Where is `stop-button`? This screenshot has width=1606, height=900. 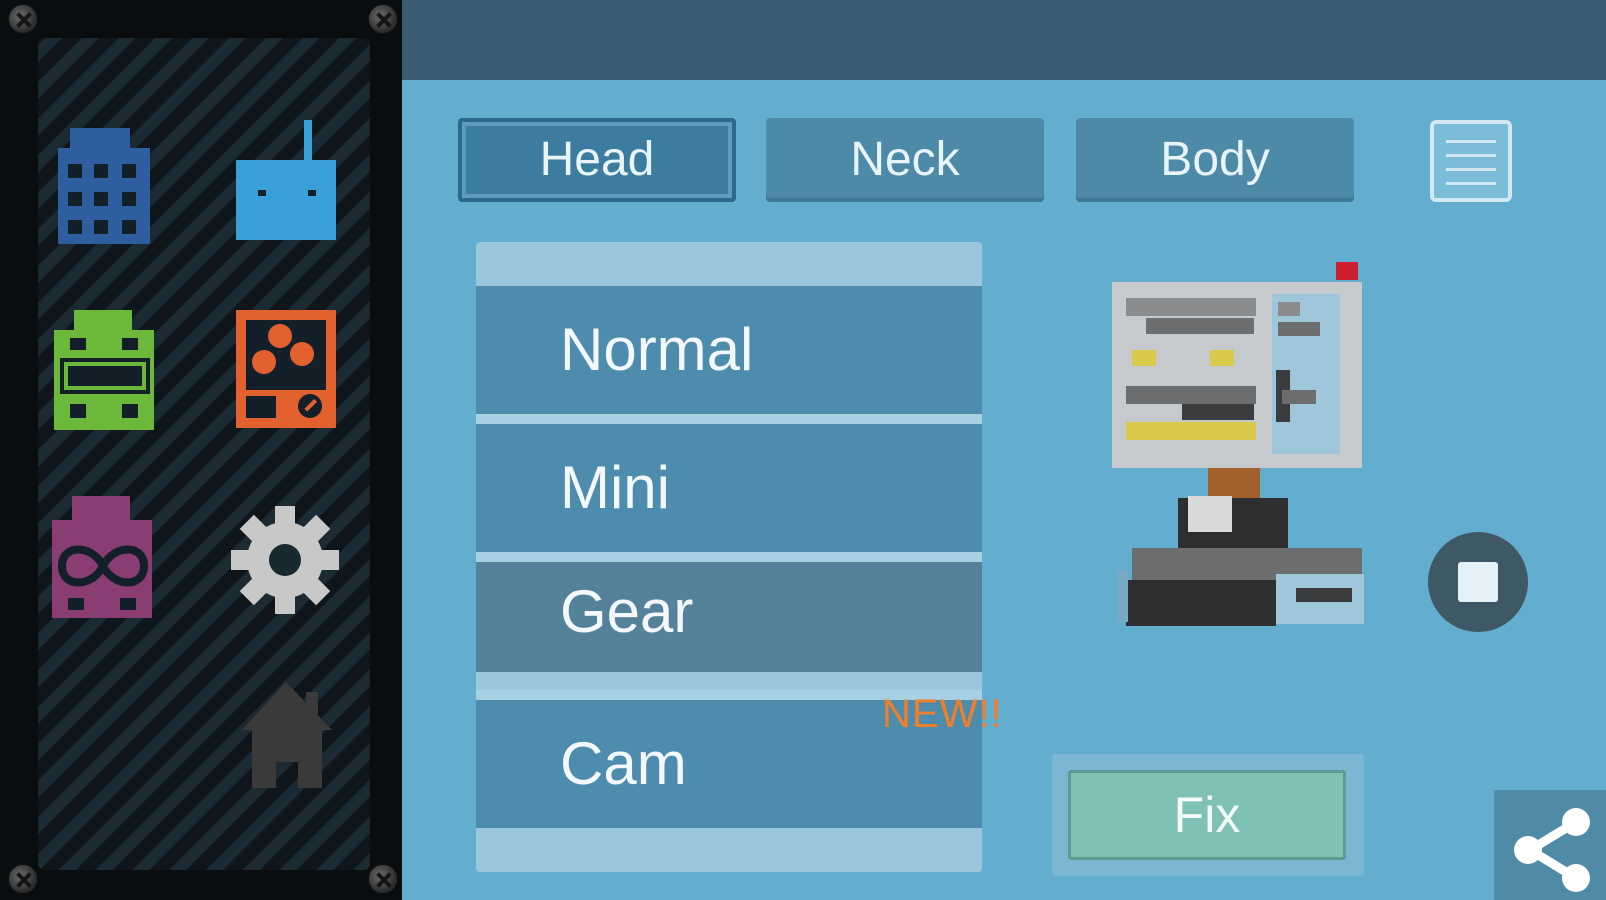
stop-button is located at coordinates (1478, 582).